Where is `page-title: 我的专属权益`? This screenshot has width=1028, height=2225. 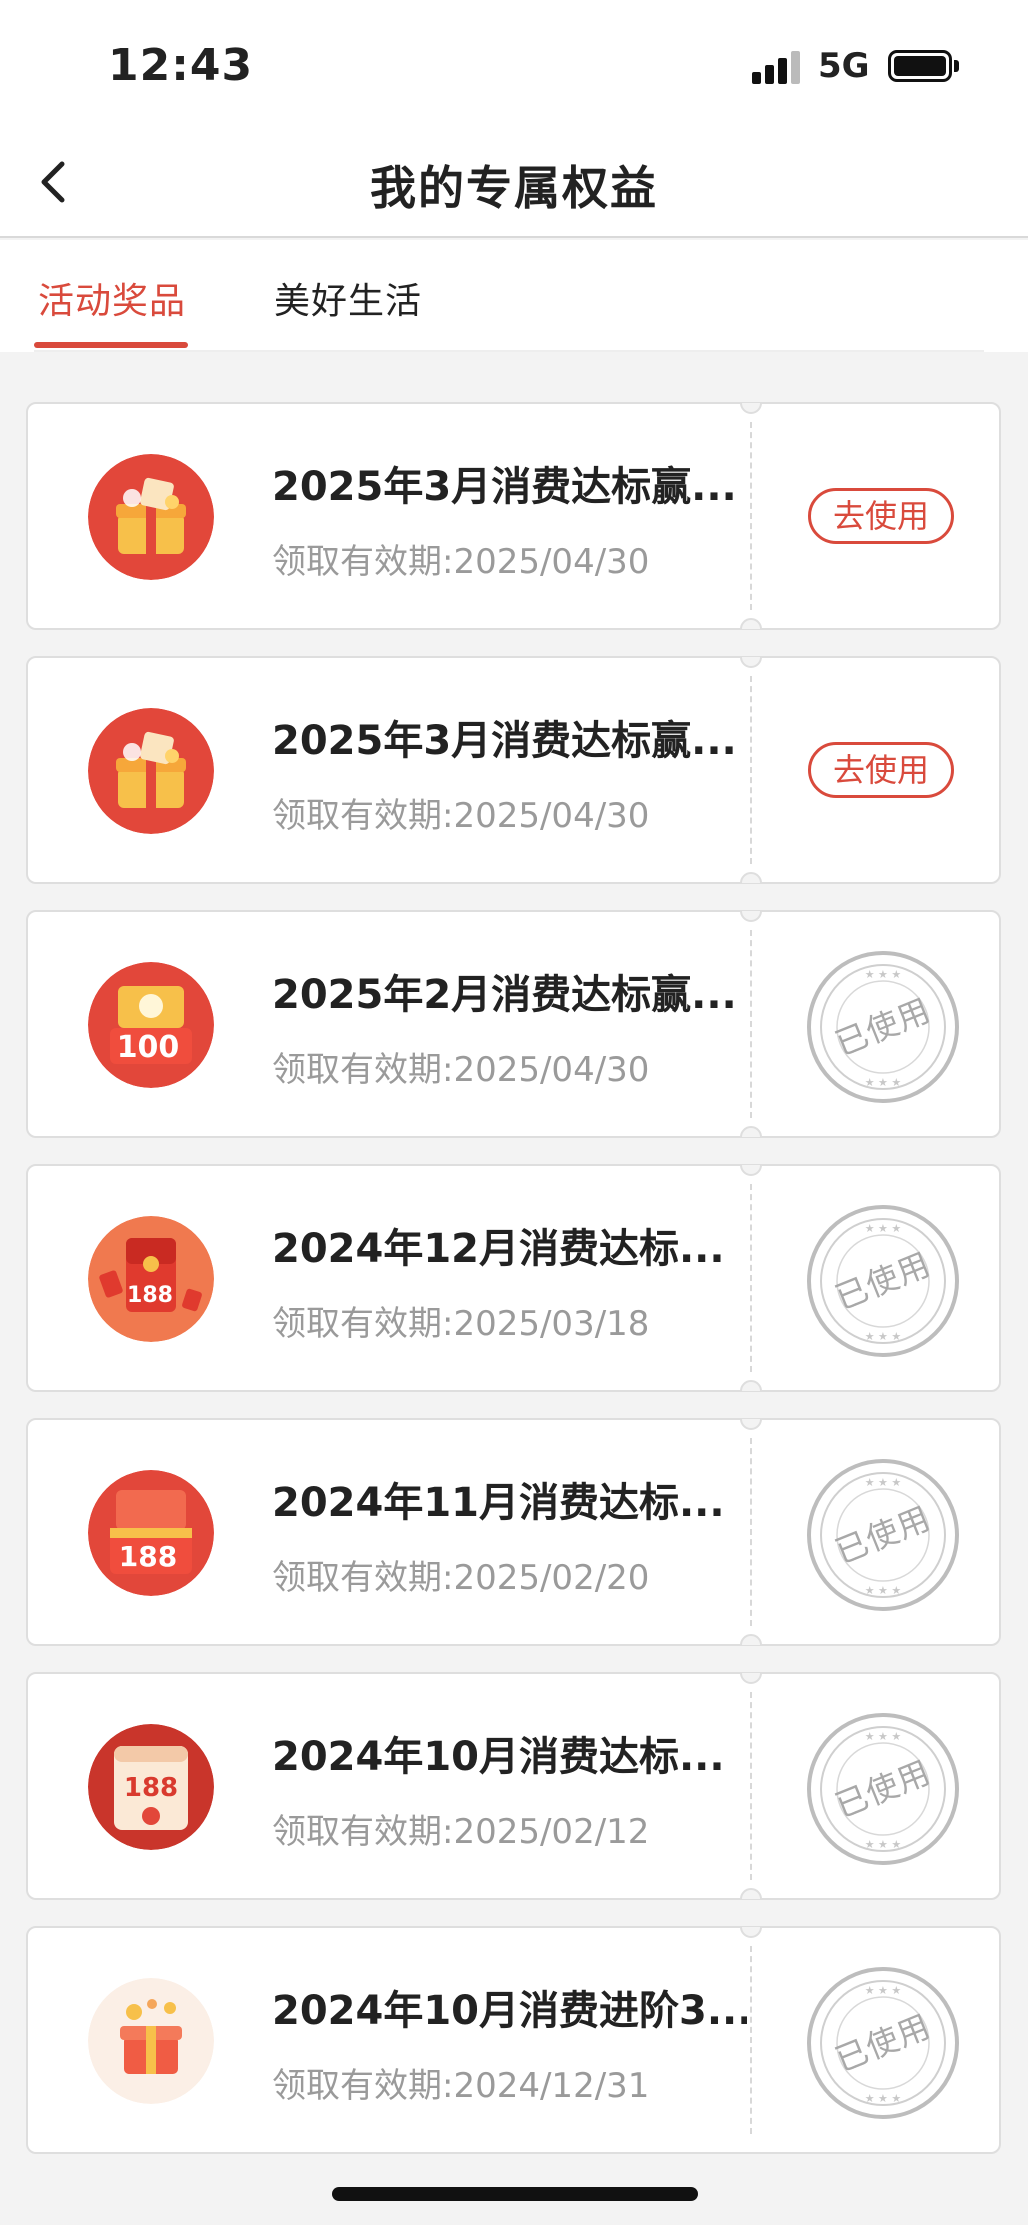
page-title: 我的专属权益 is located at coordinates (514, 188).